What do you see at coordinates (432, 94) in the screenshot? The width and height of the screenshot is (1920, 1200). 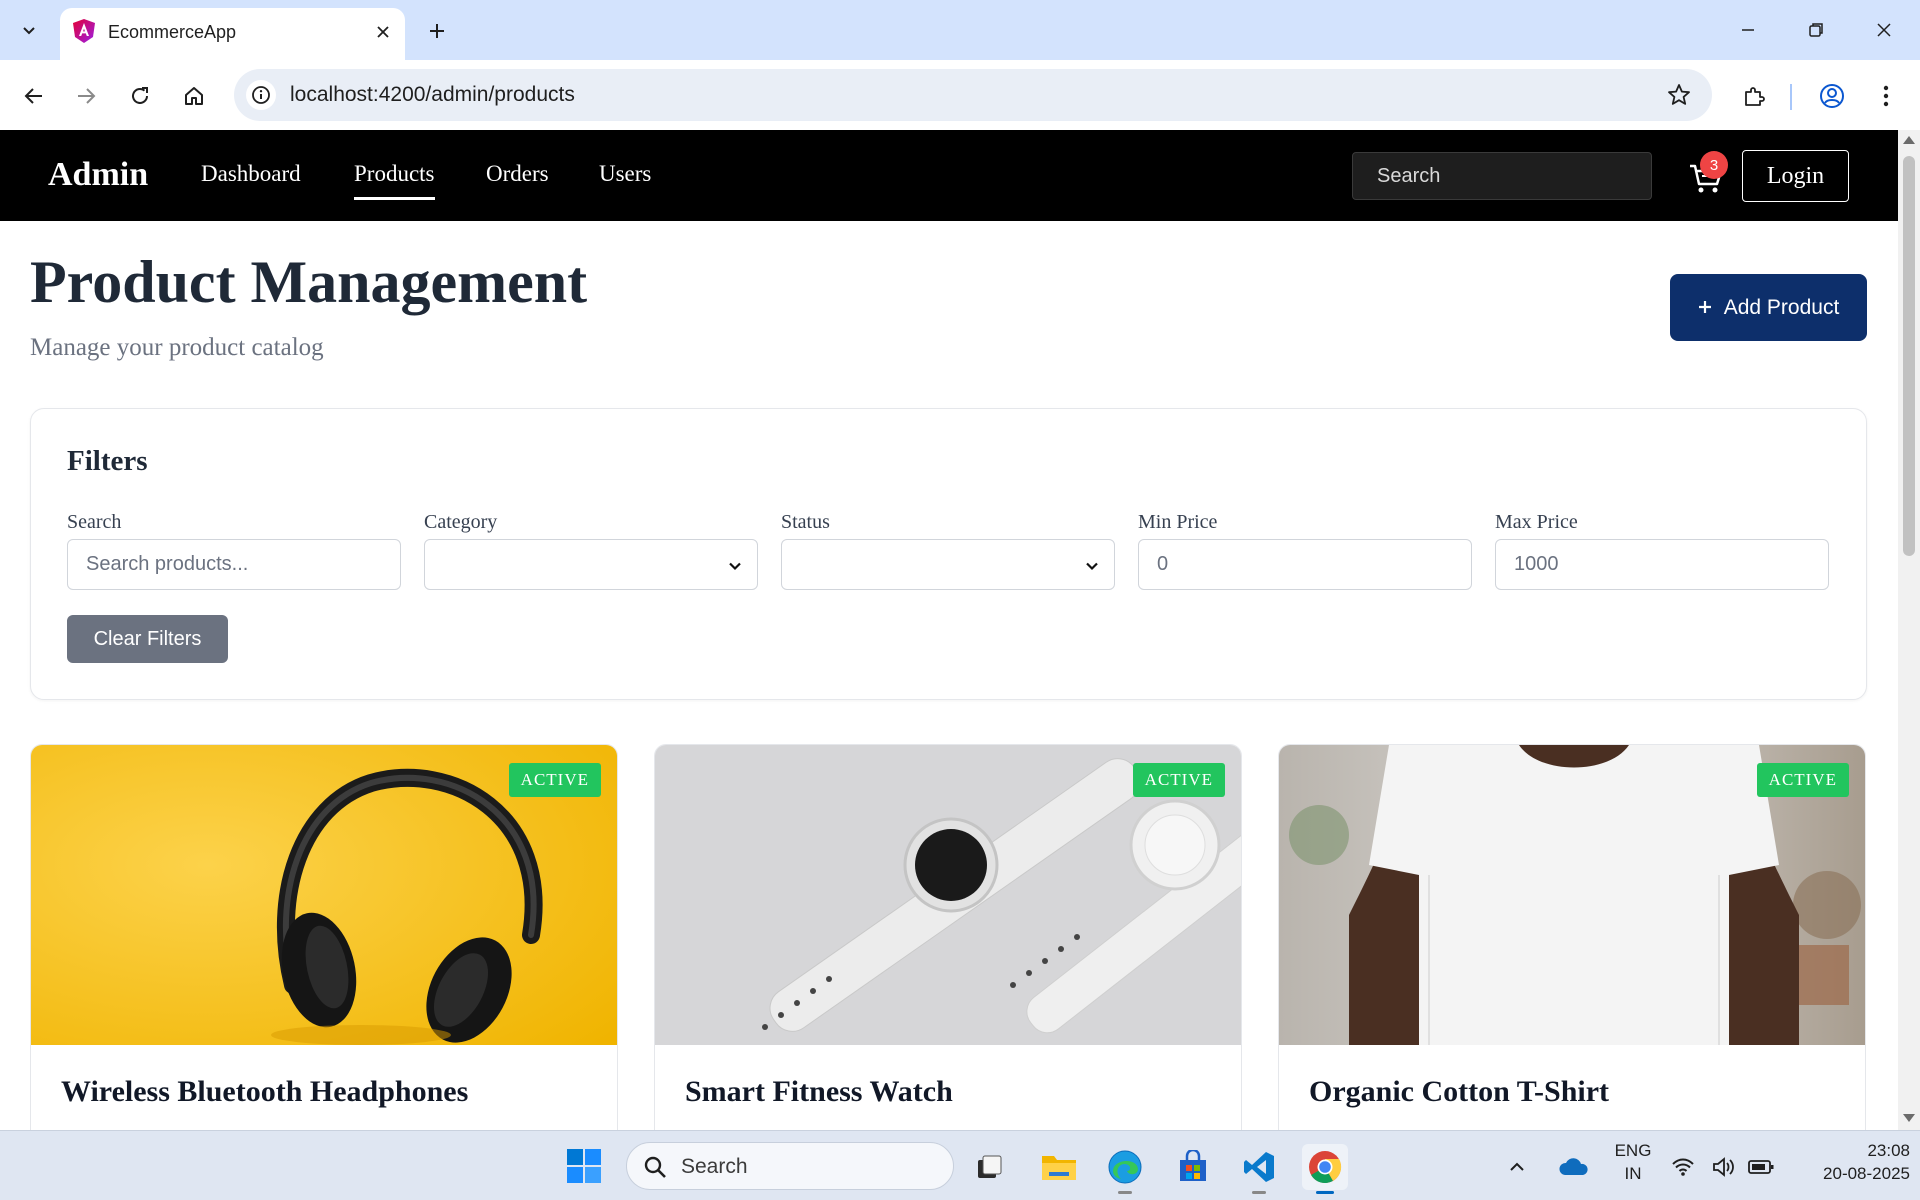 I see `url-text: localhost:4200/admin/products` at bounding box center [432, 94].